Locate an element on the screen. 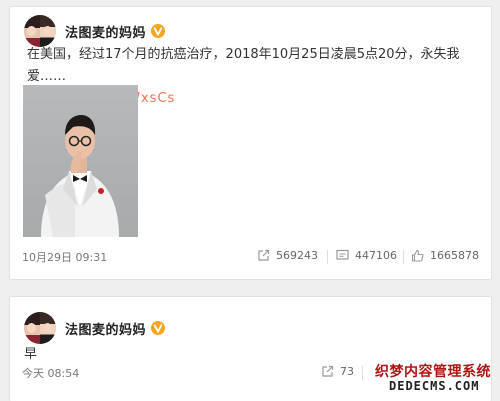 The height and width of the screenshot is (401, 500). watermark-url: DEDECMS.COM is located at coordinates (434, 386).